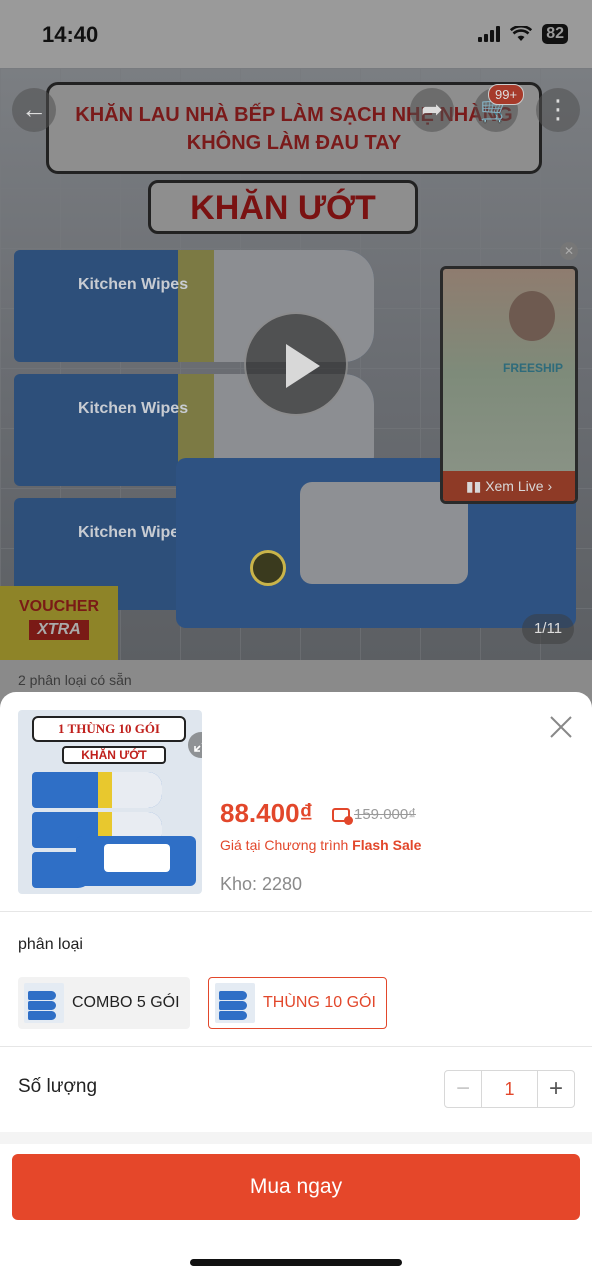 Image resolution: width=592 pixels, height=1280 pixels. I want to click on expand-icon, so click(195, 745).